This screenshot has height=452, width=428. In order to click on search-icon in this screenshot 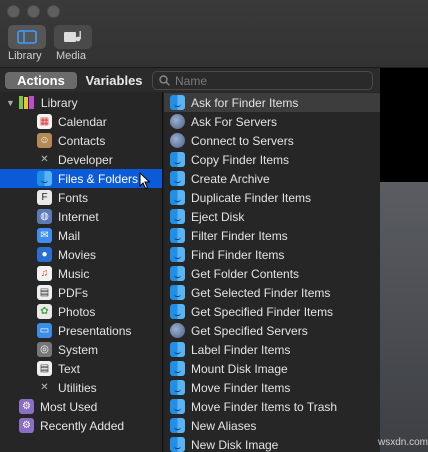, I will do `click(164, 80)`.